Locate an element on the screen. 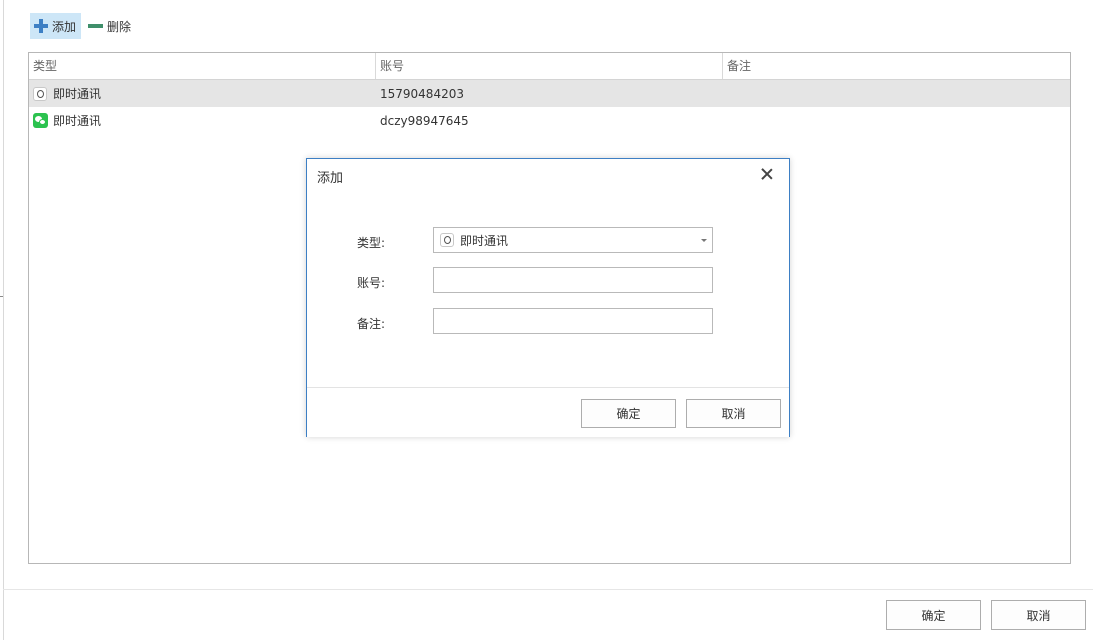 The height and width of the screenshot is (640, 1093). grid-header: 类型 账号 备注 is located at coordinates (549, 66).